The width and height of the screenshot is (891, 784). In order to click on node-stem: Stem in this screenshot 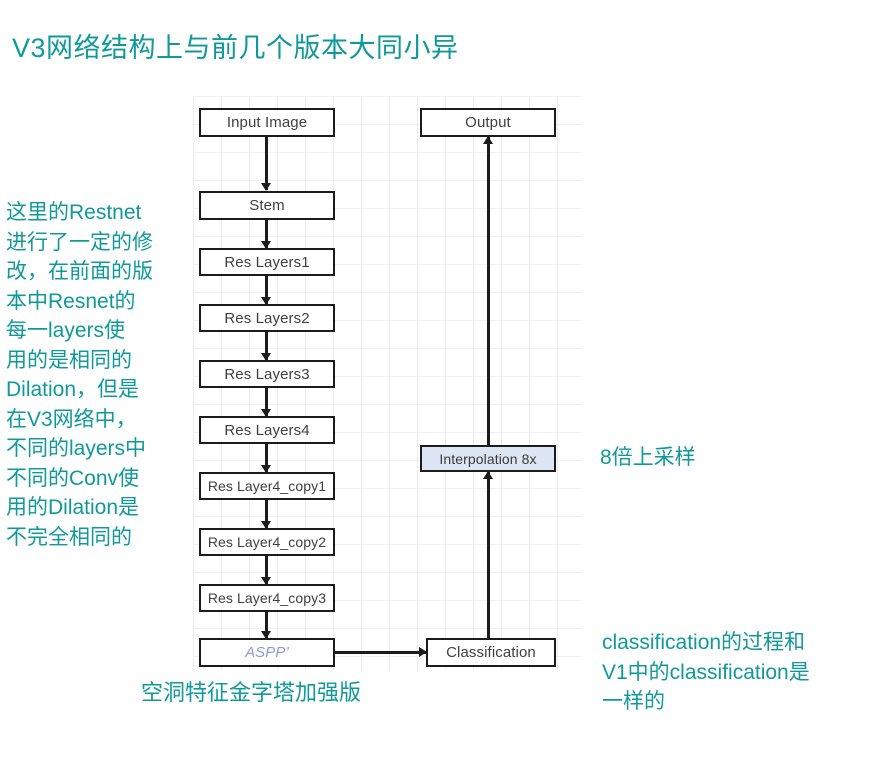, I will do `click(267, 205)`.